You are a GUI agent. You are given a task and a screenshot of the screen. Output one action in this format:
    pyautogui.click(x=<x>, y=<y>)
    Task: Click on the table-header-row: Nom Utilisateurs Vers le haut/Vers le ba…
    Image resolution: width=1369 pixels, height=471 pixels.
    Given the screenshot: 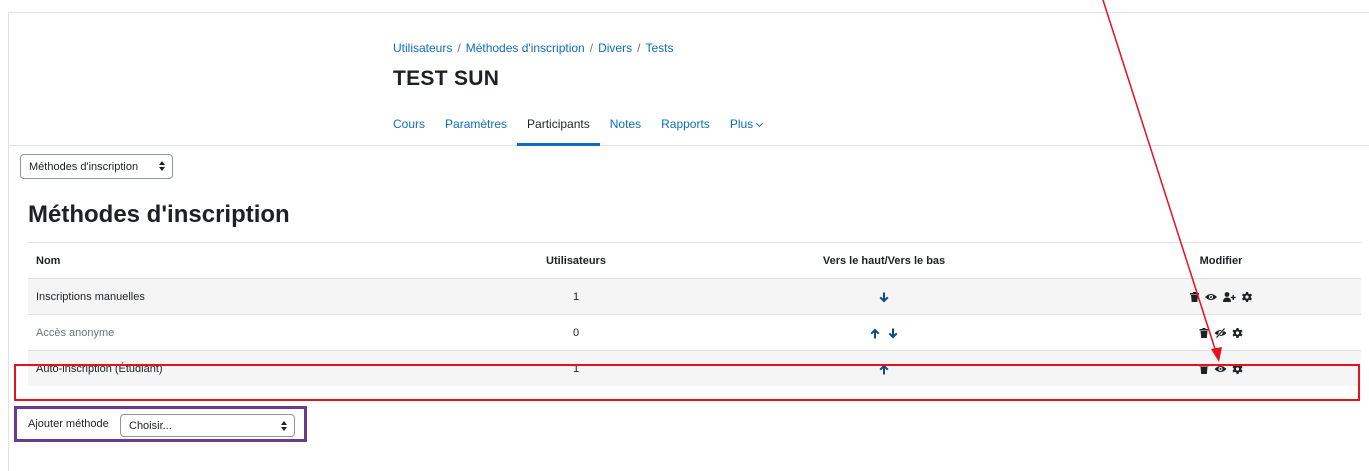 What is the action you would take?
    pyautogui.click(x=694, y=260)
    